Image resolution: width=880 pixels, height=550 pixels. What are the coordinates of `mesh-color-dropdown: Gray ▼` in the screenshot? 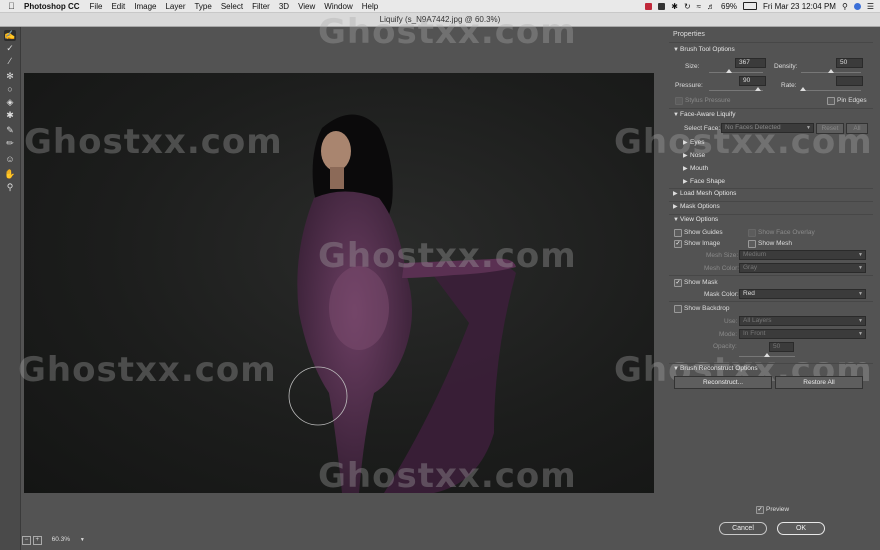 It's located at (802, 268).